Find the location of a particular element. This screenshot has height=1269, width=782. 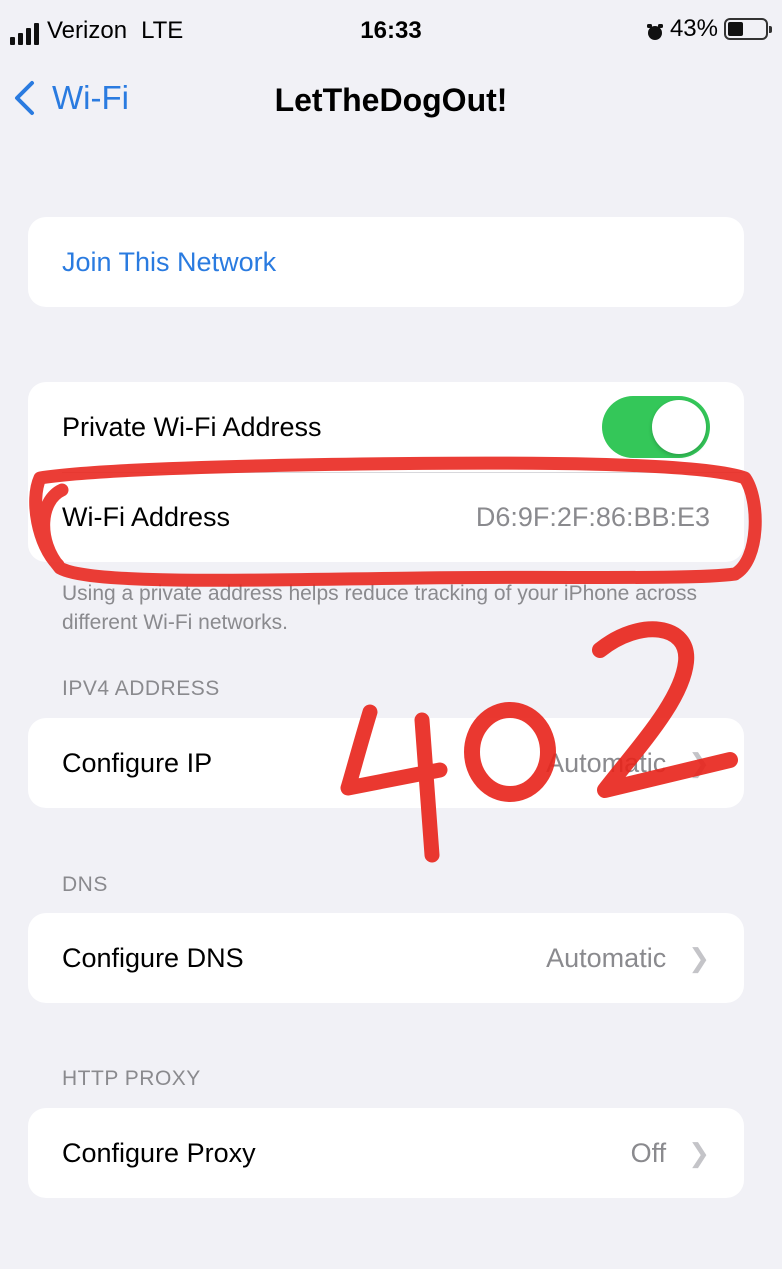

navigation-bar: LetTheDogOut! Wi-Fi is located at coordinates (391, 100).